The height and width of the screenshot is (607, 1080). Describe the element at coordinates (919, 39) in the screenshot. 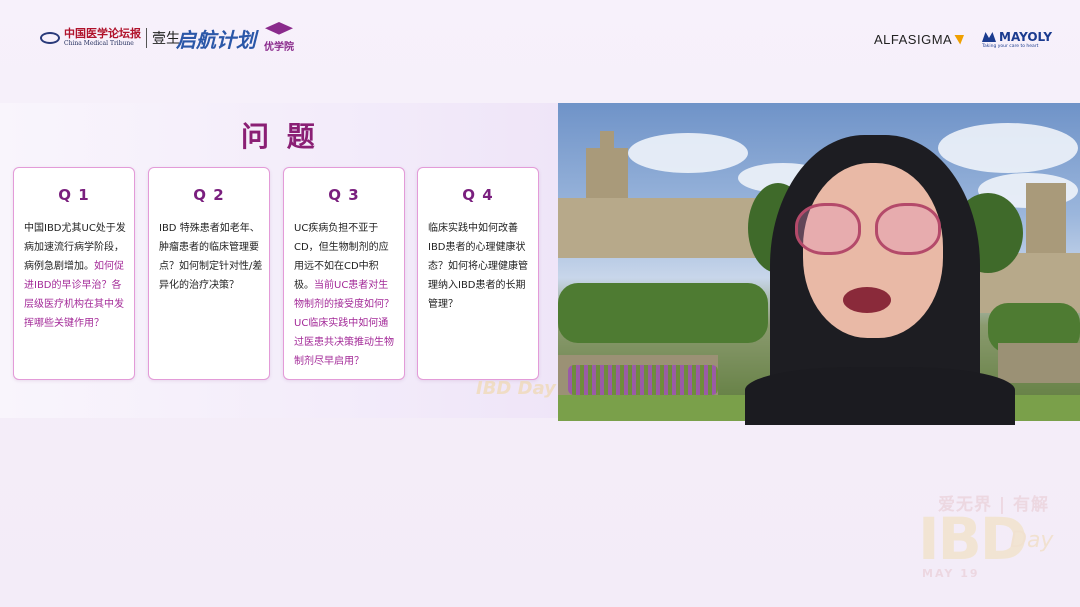

I see `alfasigma-logo: ALFASIGMA` at that location.